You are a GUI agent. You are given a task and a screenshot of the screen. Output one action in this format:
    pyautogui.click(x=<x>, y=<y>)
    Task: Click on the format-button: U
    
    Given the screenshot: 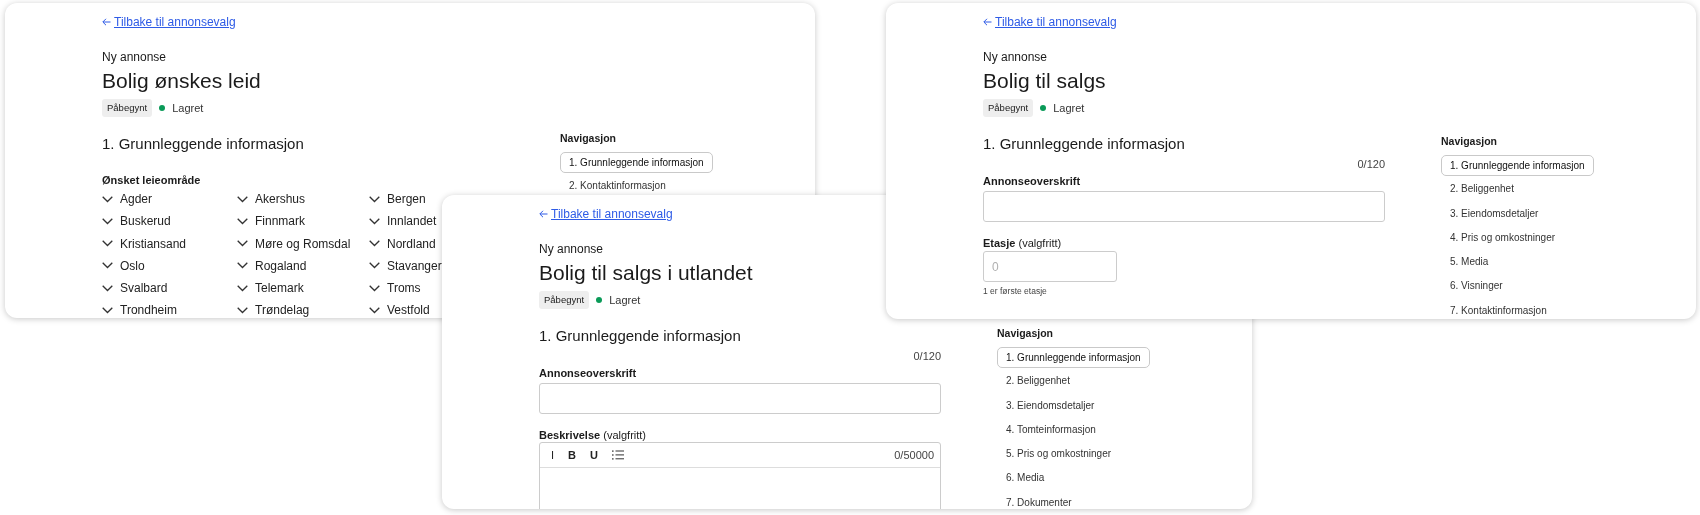 What is the action you would take?
    pyautogui.click(x=594, y=455)
    